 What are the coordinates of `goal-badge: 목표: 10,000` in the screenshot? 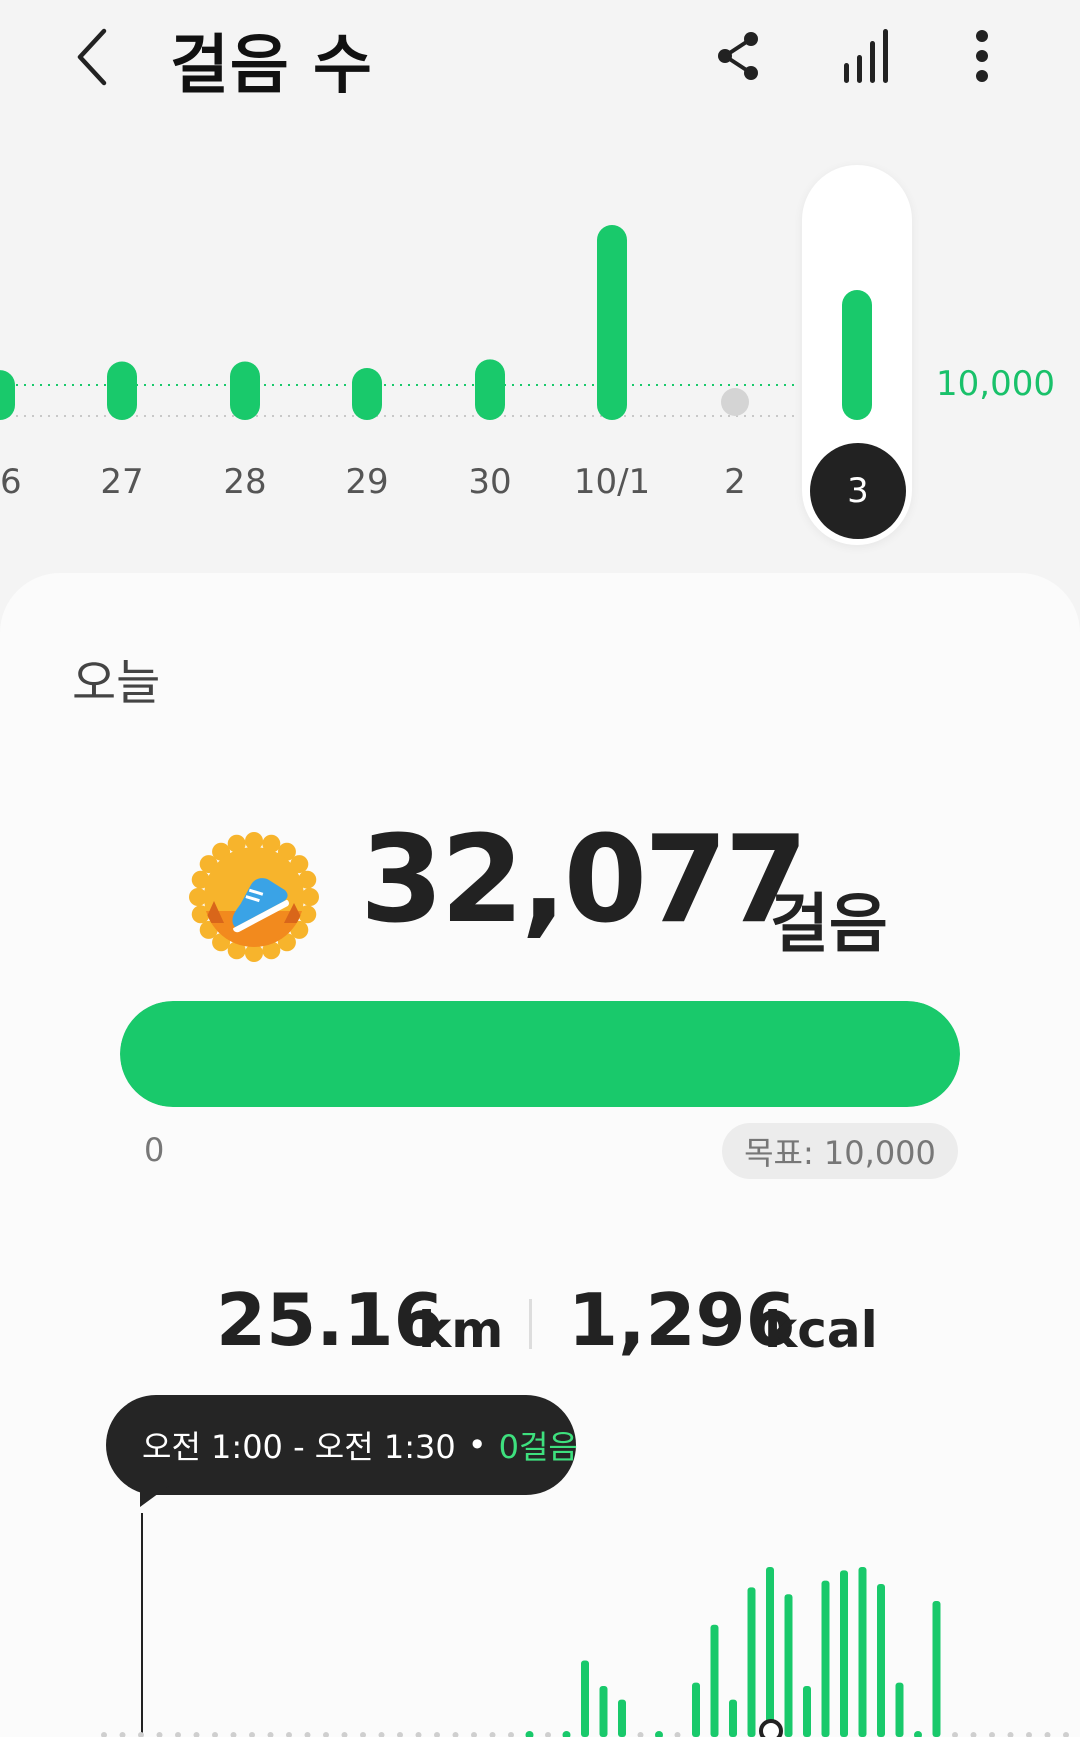 It's located at (840, 1151).